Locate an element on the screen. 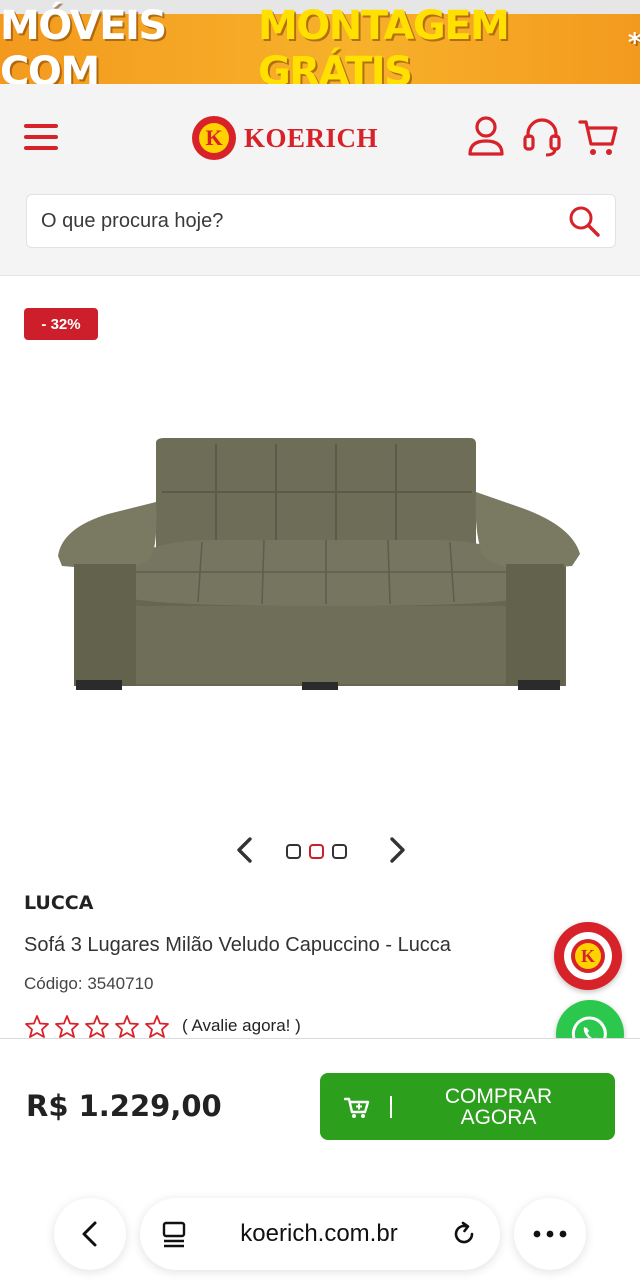  promo-text-white: MÓVEIS COM is located at coordinates (83, 49).